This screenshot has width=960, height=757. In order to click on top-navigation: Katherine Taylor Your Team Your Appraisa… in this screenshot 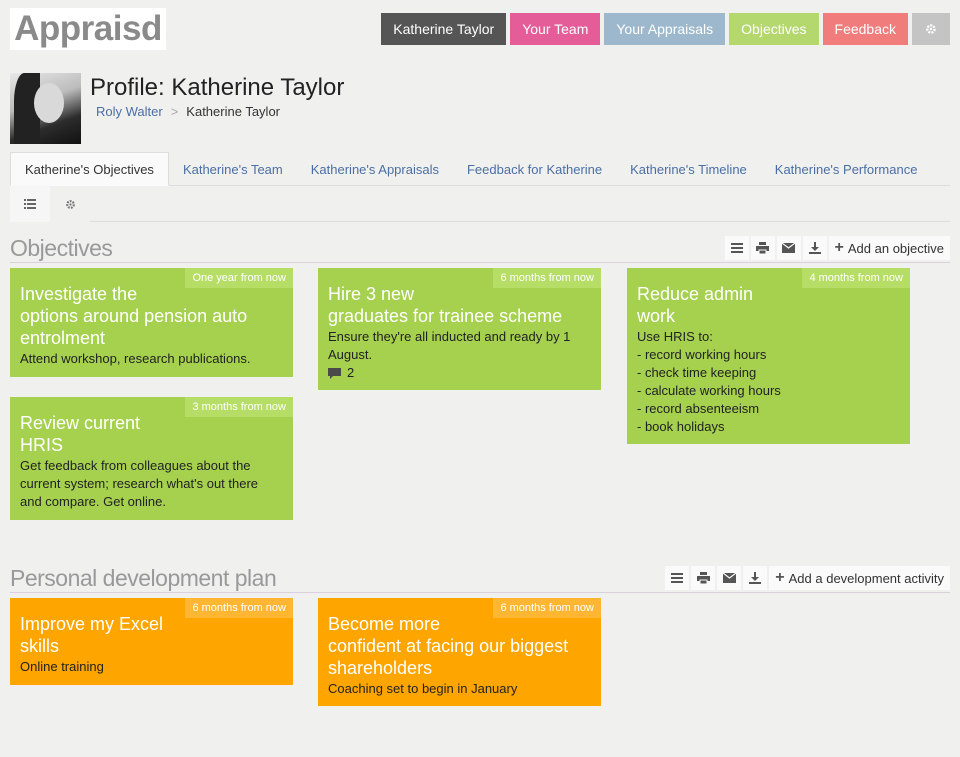, I will do `click(665, 29)`.